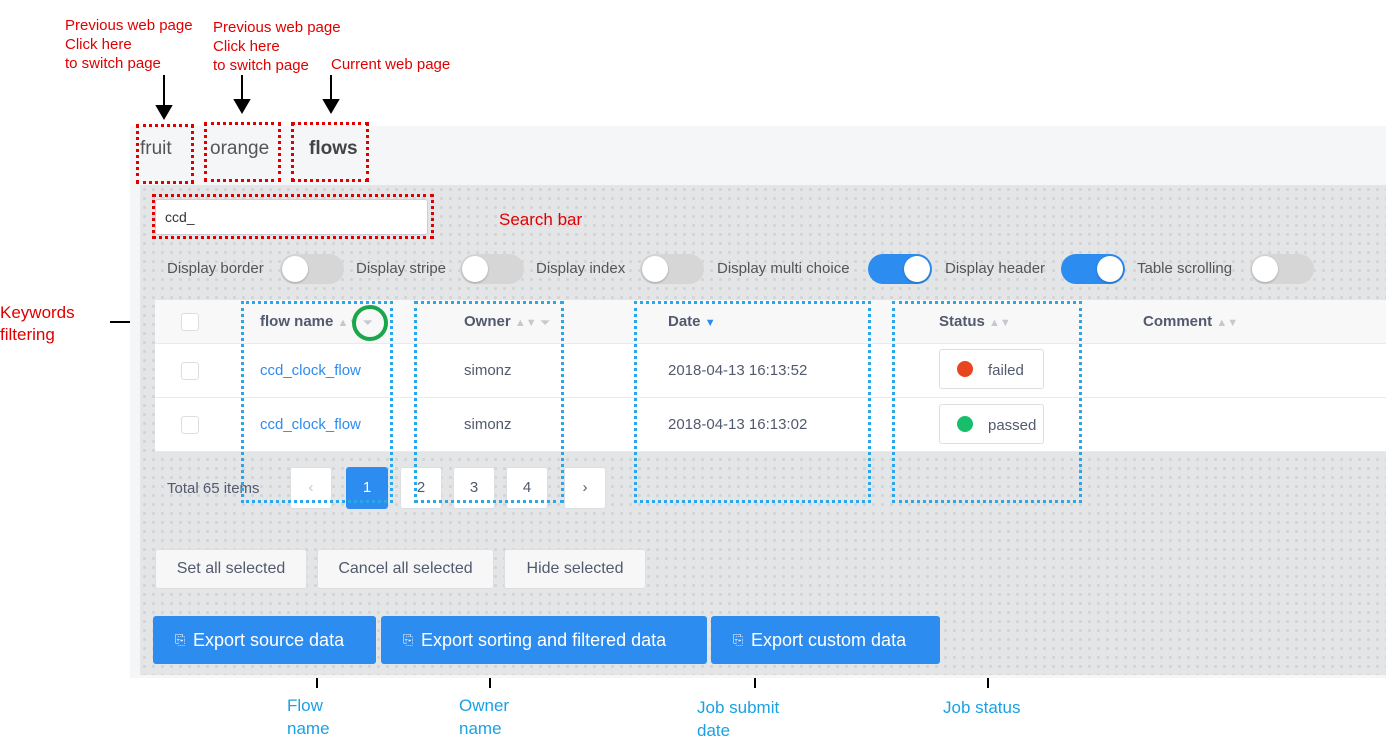 The height and width of the screenshot is (746, 1386). What do you see at coordinates (995, 268) in the screenshot?
I see `toggle-label-header: Display header` at bounding box center [995, 268].